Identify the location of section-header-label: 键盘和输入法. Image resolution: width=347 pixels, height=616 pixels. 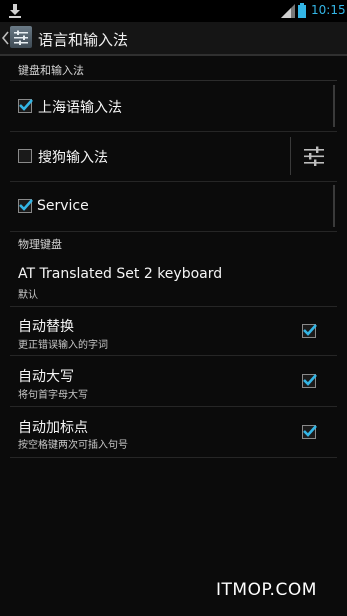
(51, 70).